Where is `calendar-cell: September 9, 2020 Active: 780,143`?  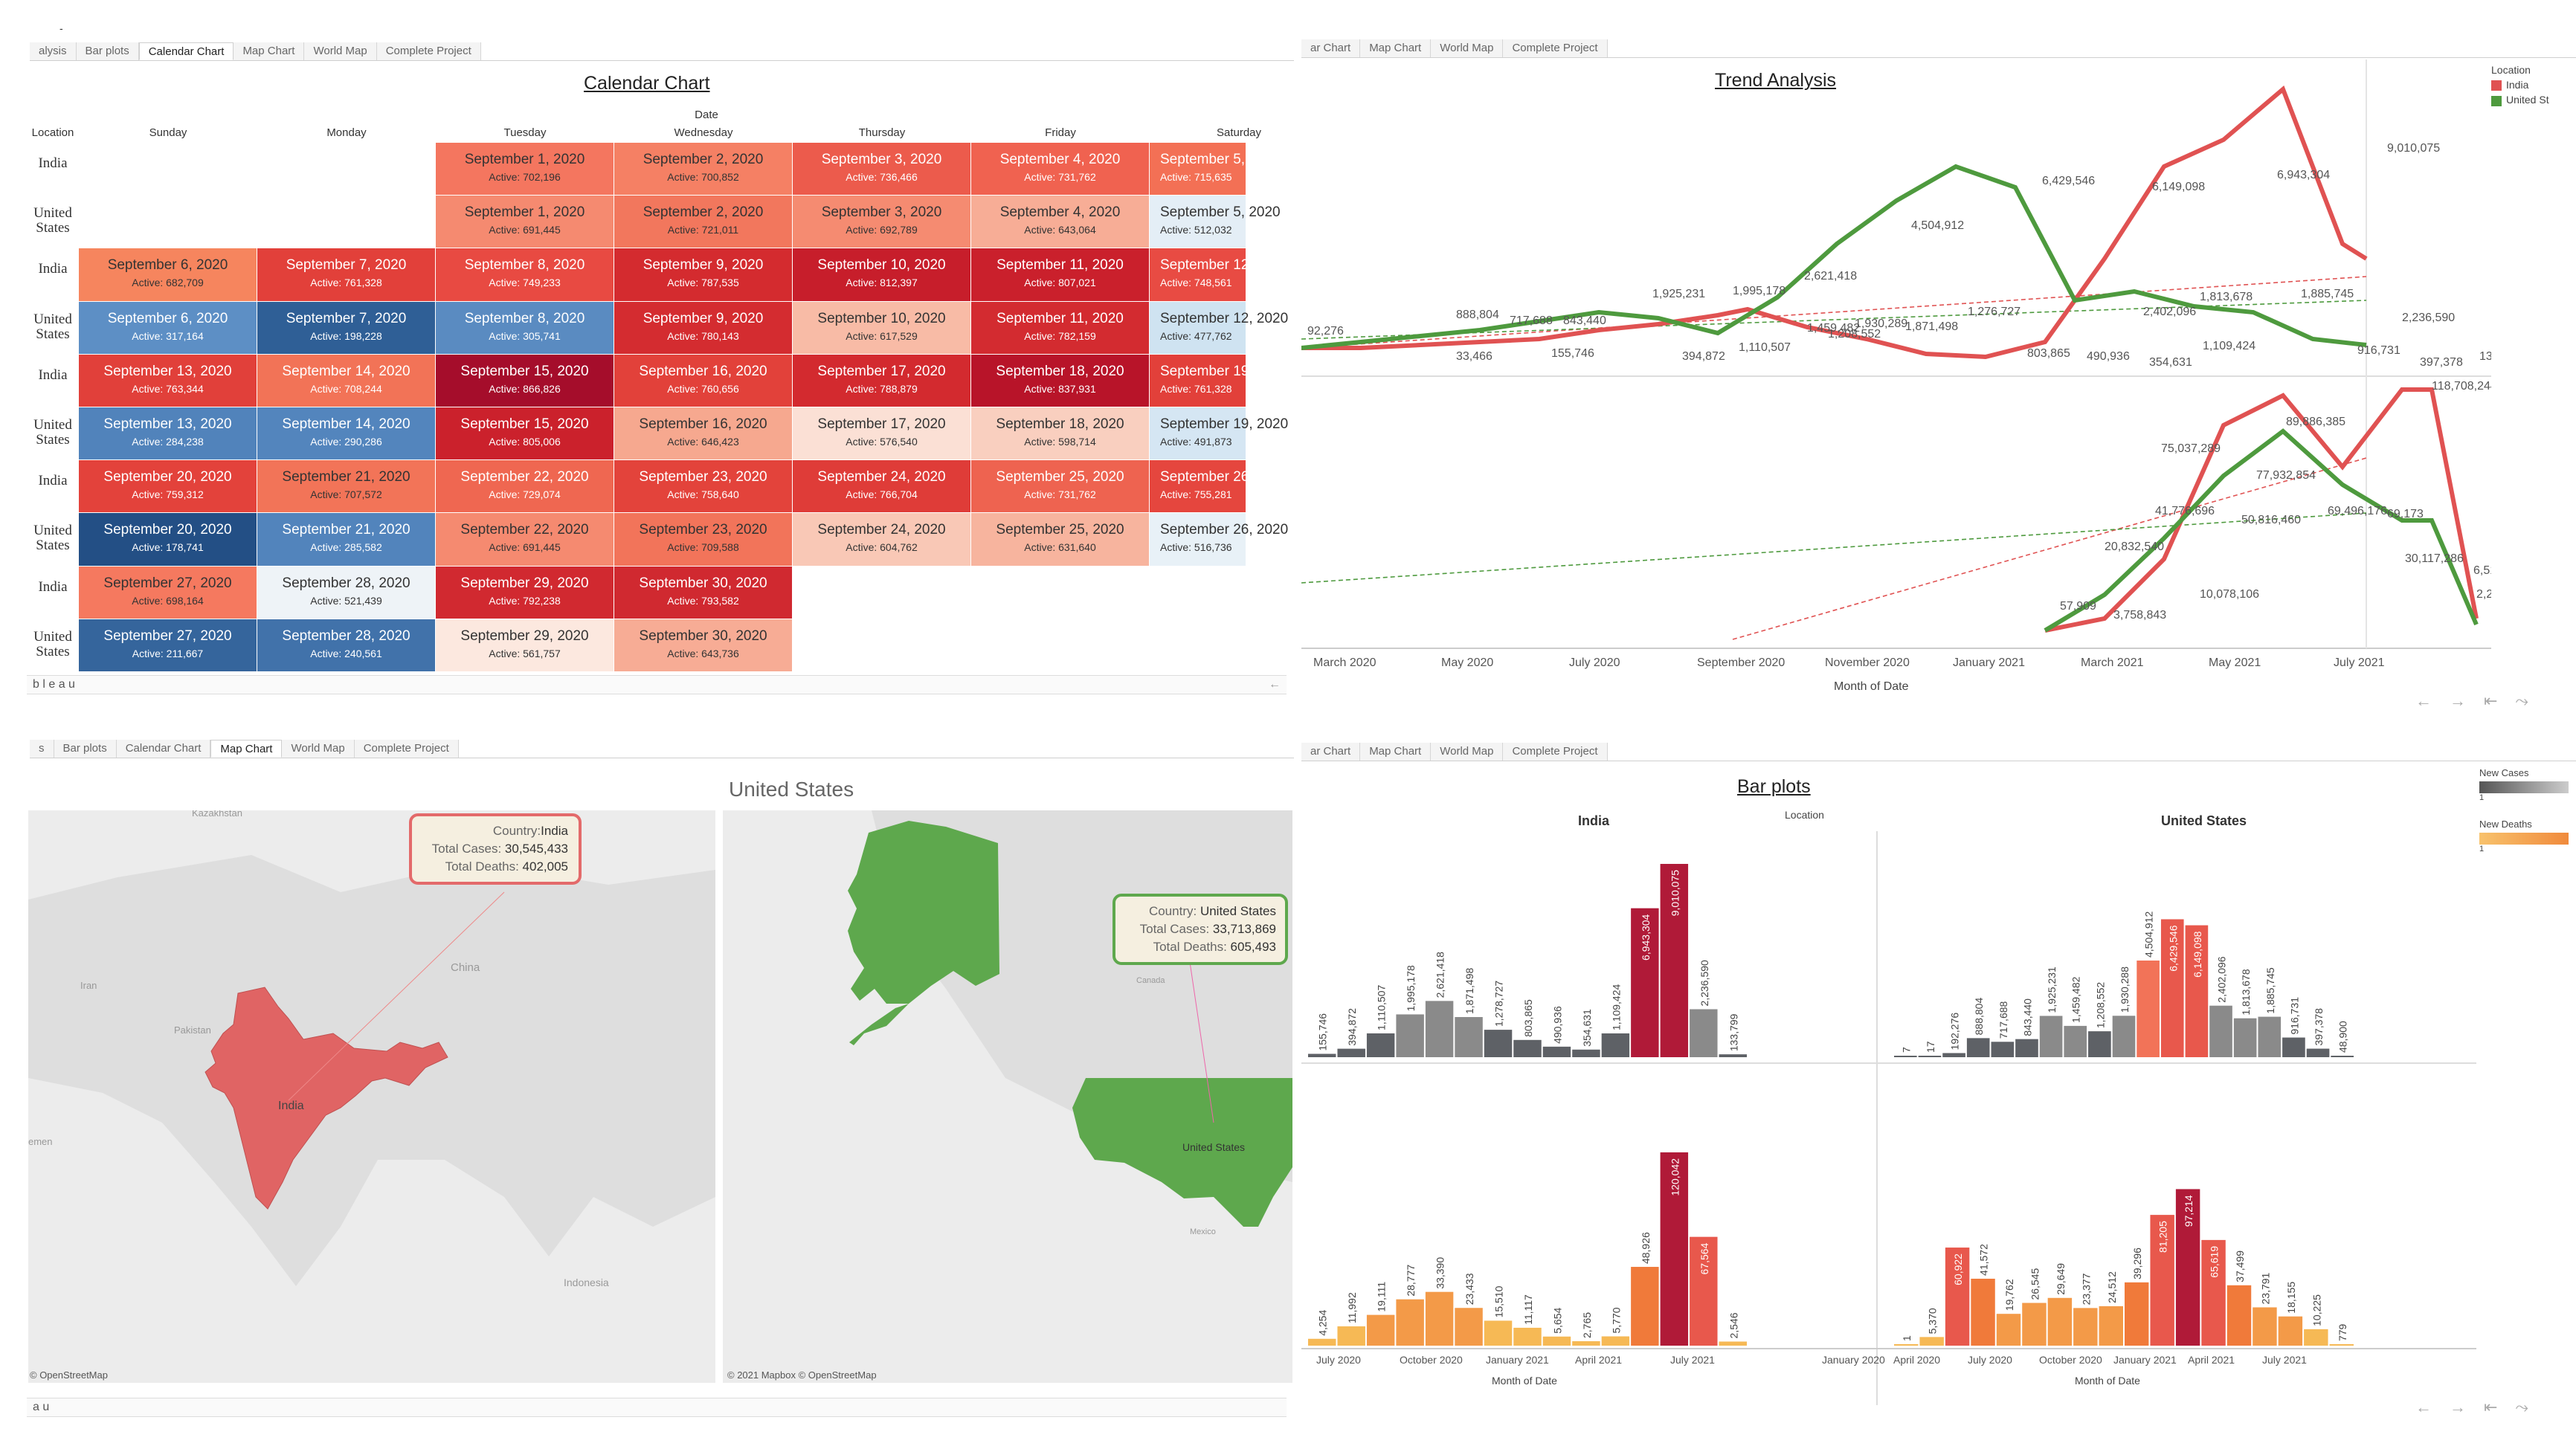
calendar-cell: September 9, 2020 Active: 780,143 is located at coordinates (703, 328).